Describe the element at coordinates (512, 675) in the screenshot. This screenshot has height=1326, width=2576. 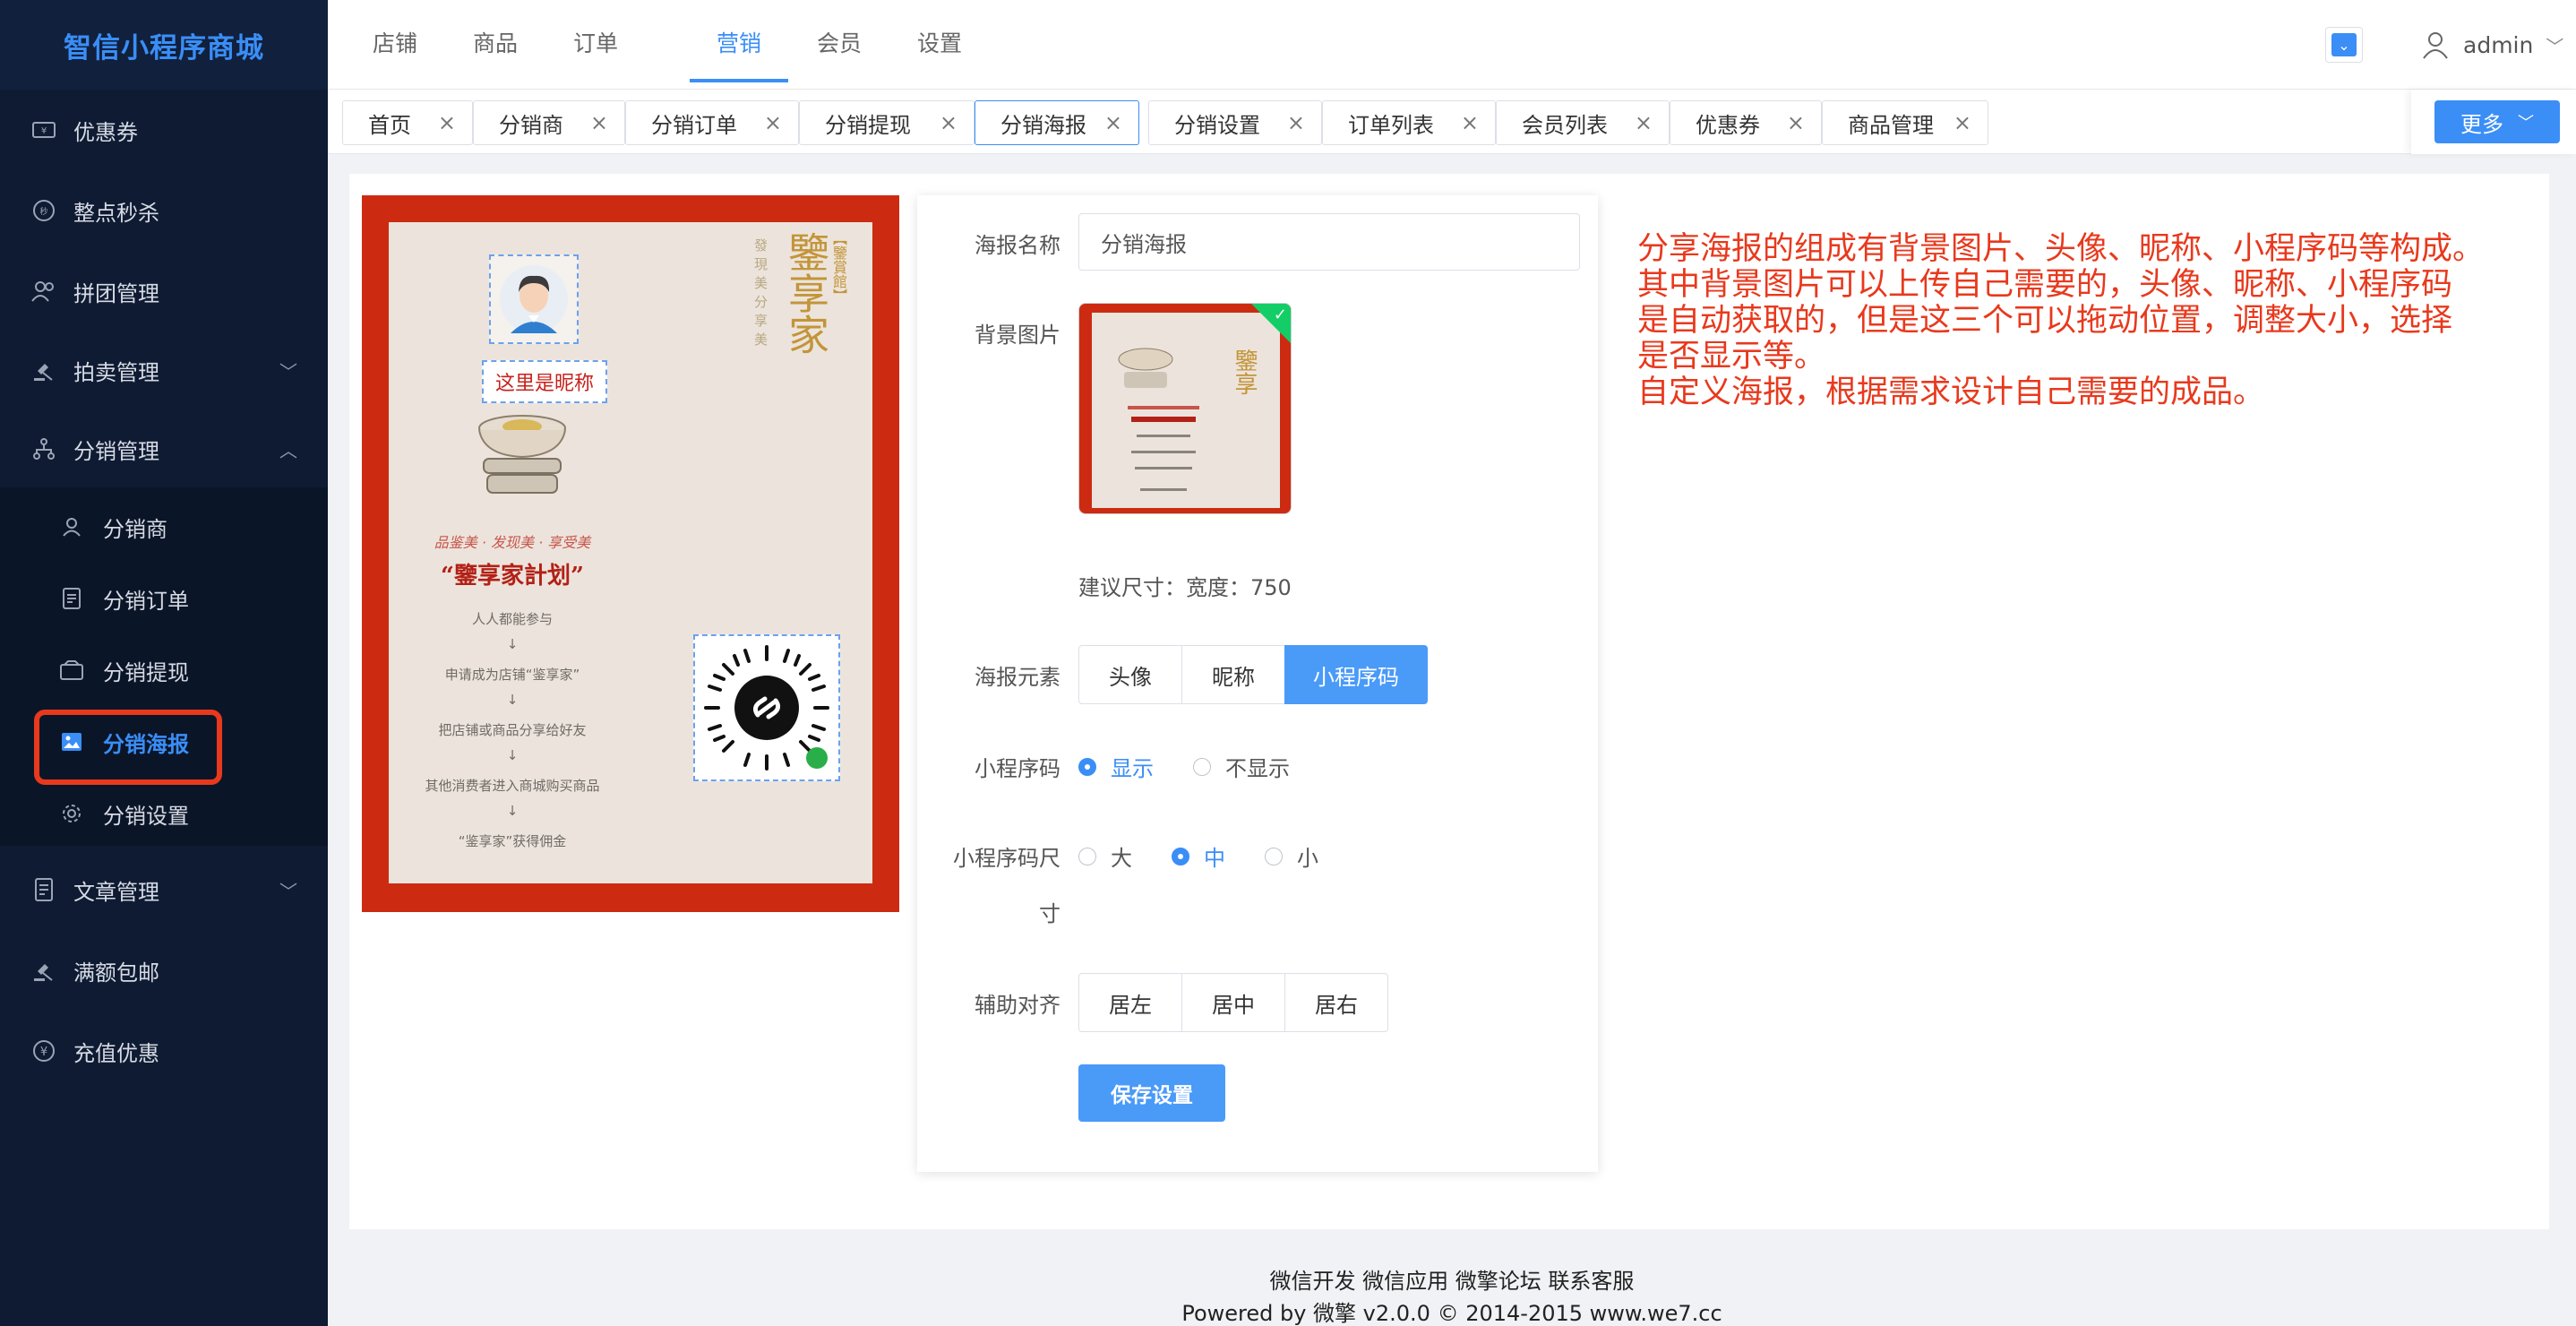
I see `poster-step: 申请成为店铺“鉴享家”` at that location.